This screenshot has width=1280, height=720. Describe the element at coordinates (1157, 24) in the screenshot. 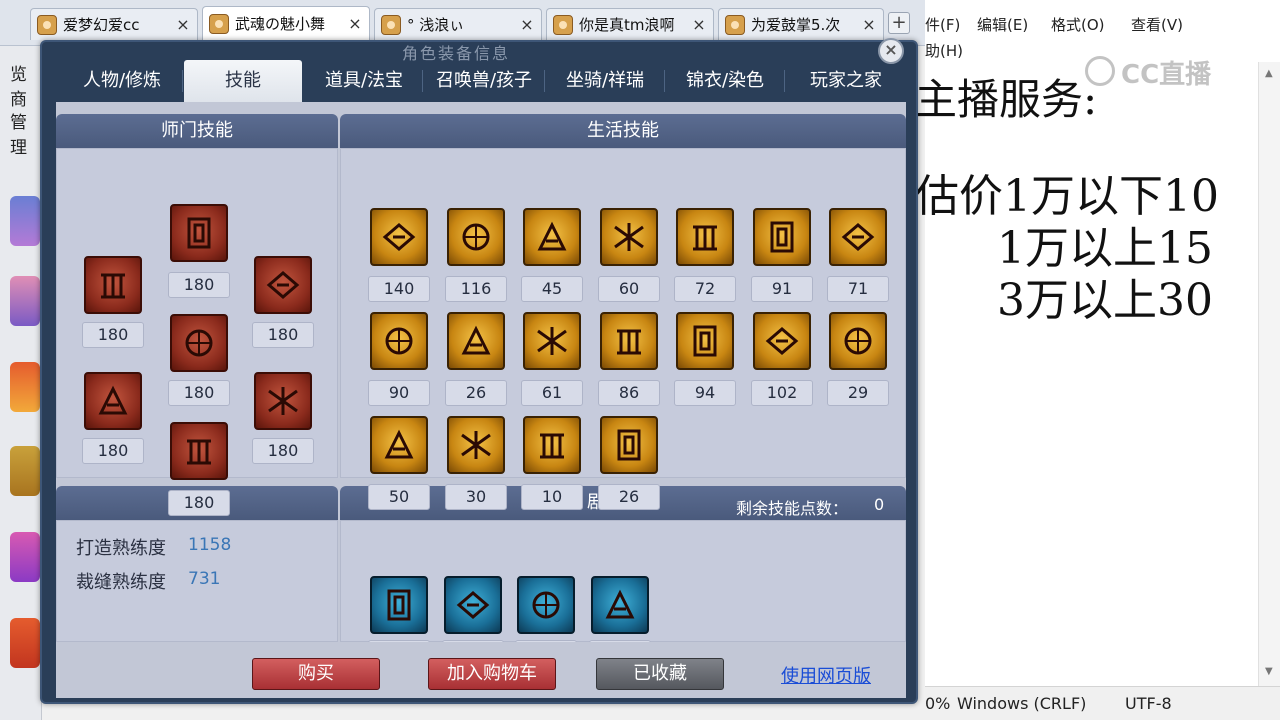

I see `menu-view: 查看(V)` at that location.